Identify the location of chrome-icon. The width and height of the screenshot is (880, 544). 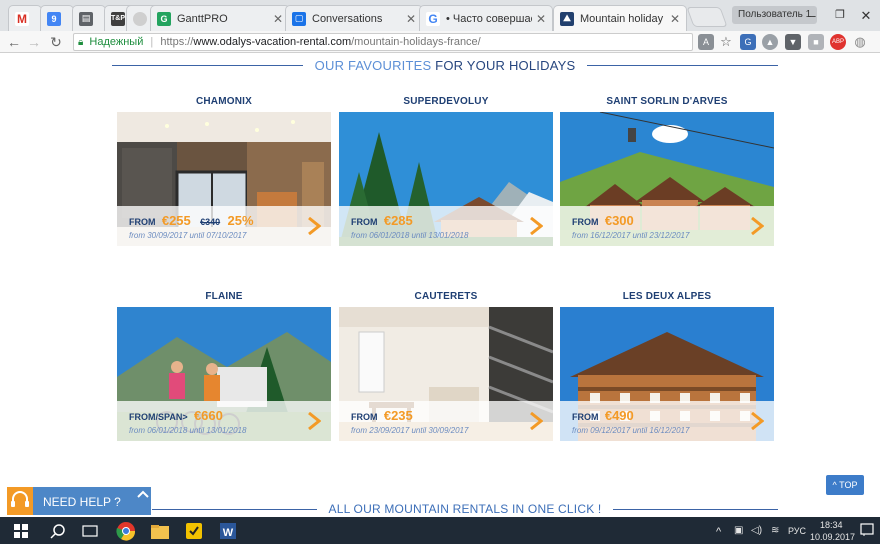
(126, 531).